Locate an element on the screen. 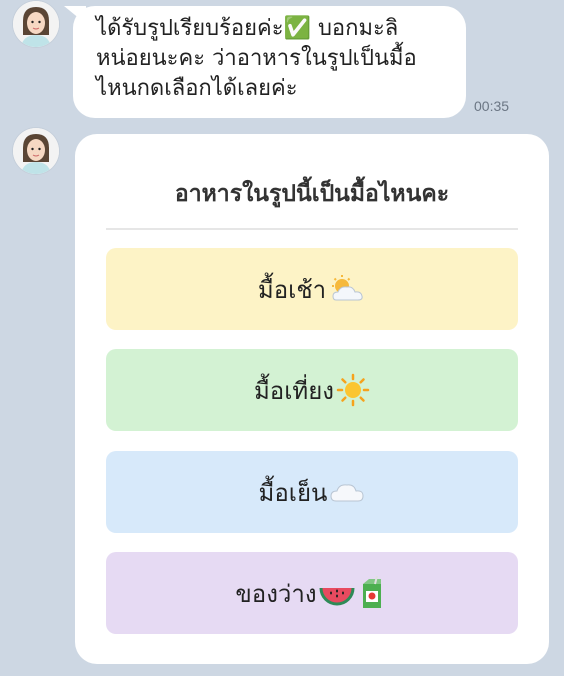  card-title: อาหารในรูปนี้เป็นมื้อไหนคะ is located at coordinates (312, 194).